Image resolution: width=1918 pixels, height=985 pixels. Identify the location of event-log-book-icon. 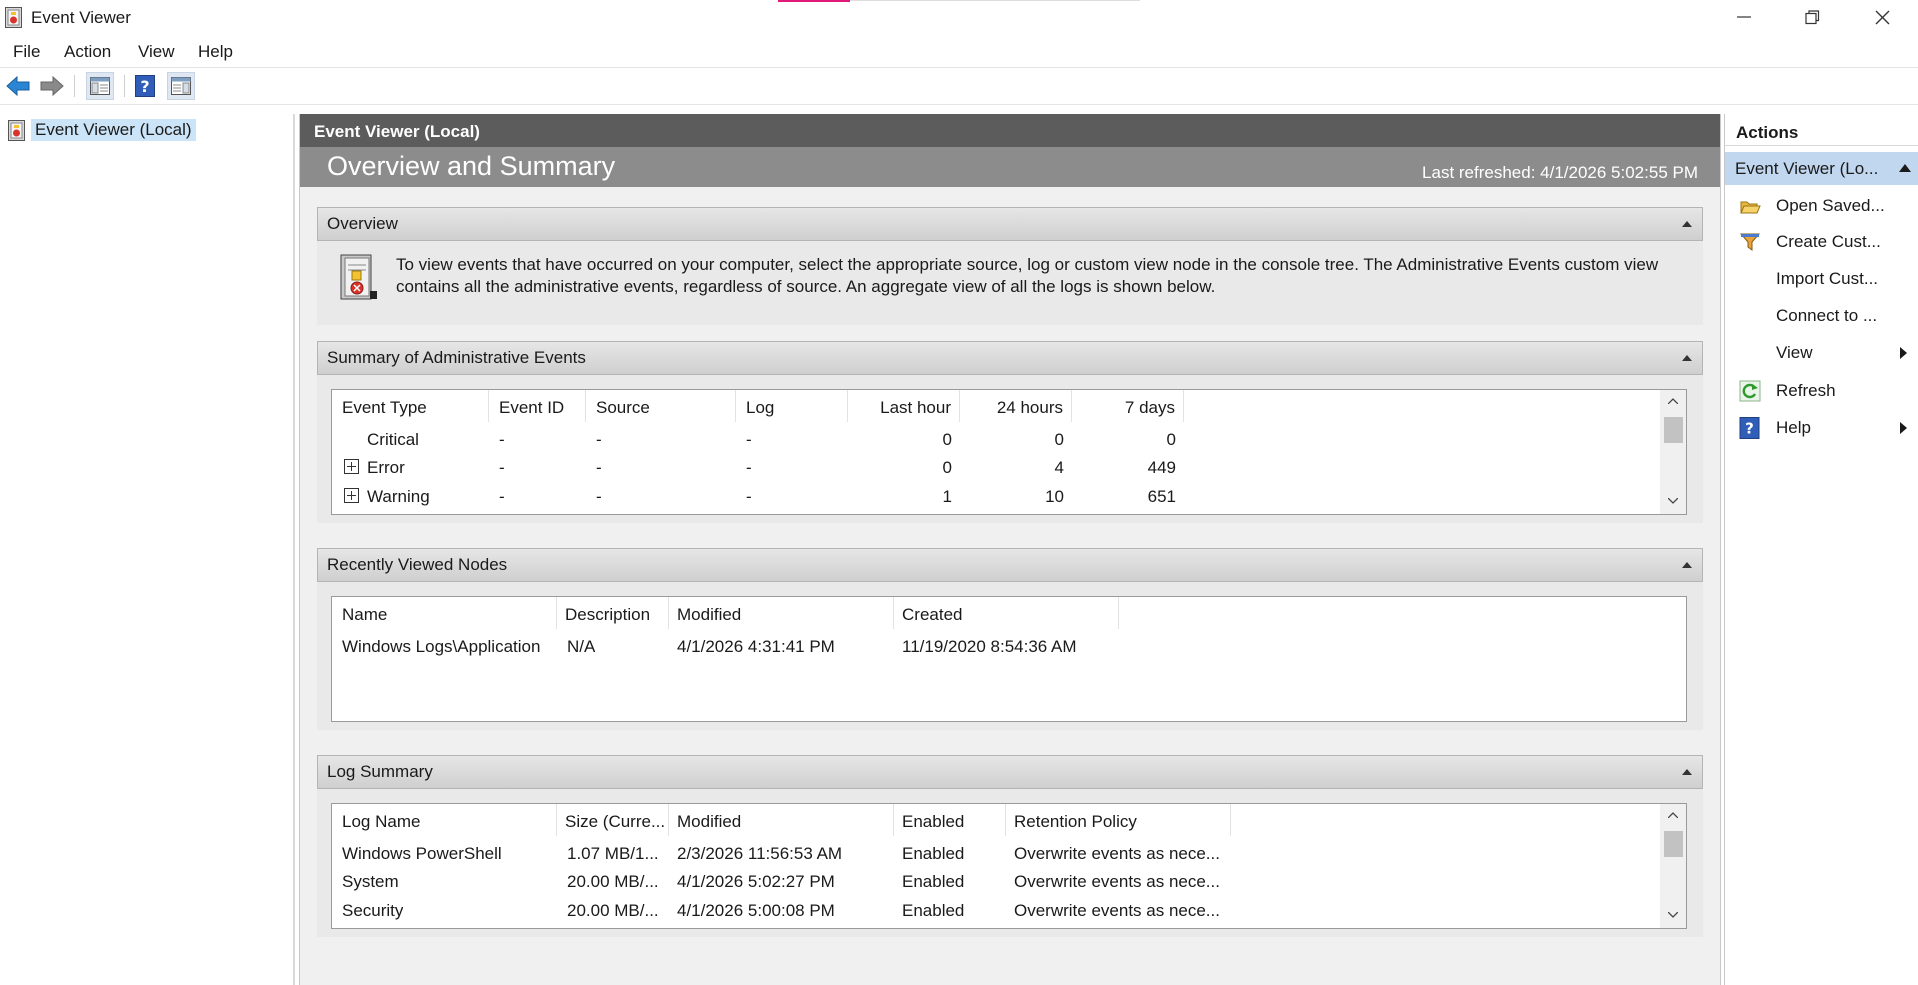
(358, 277).